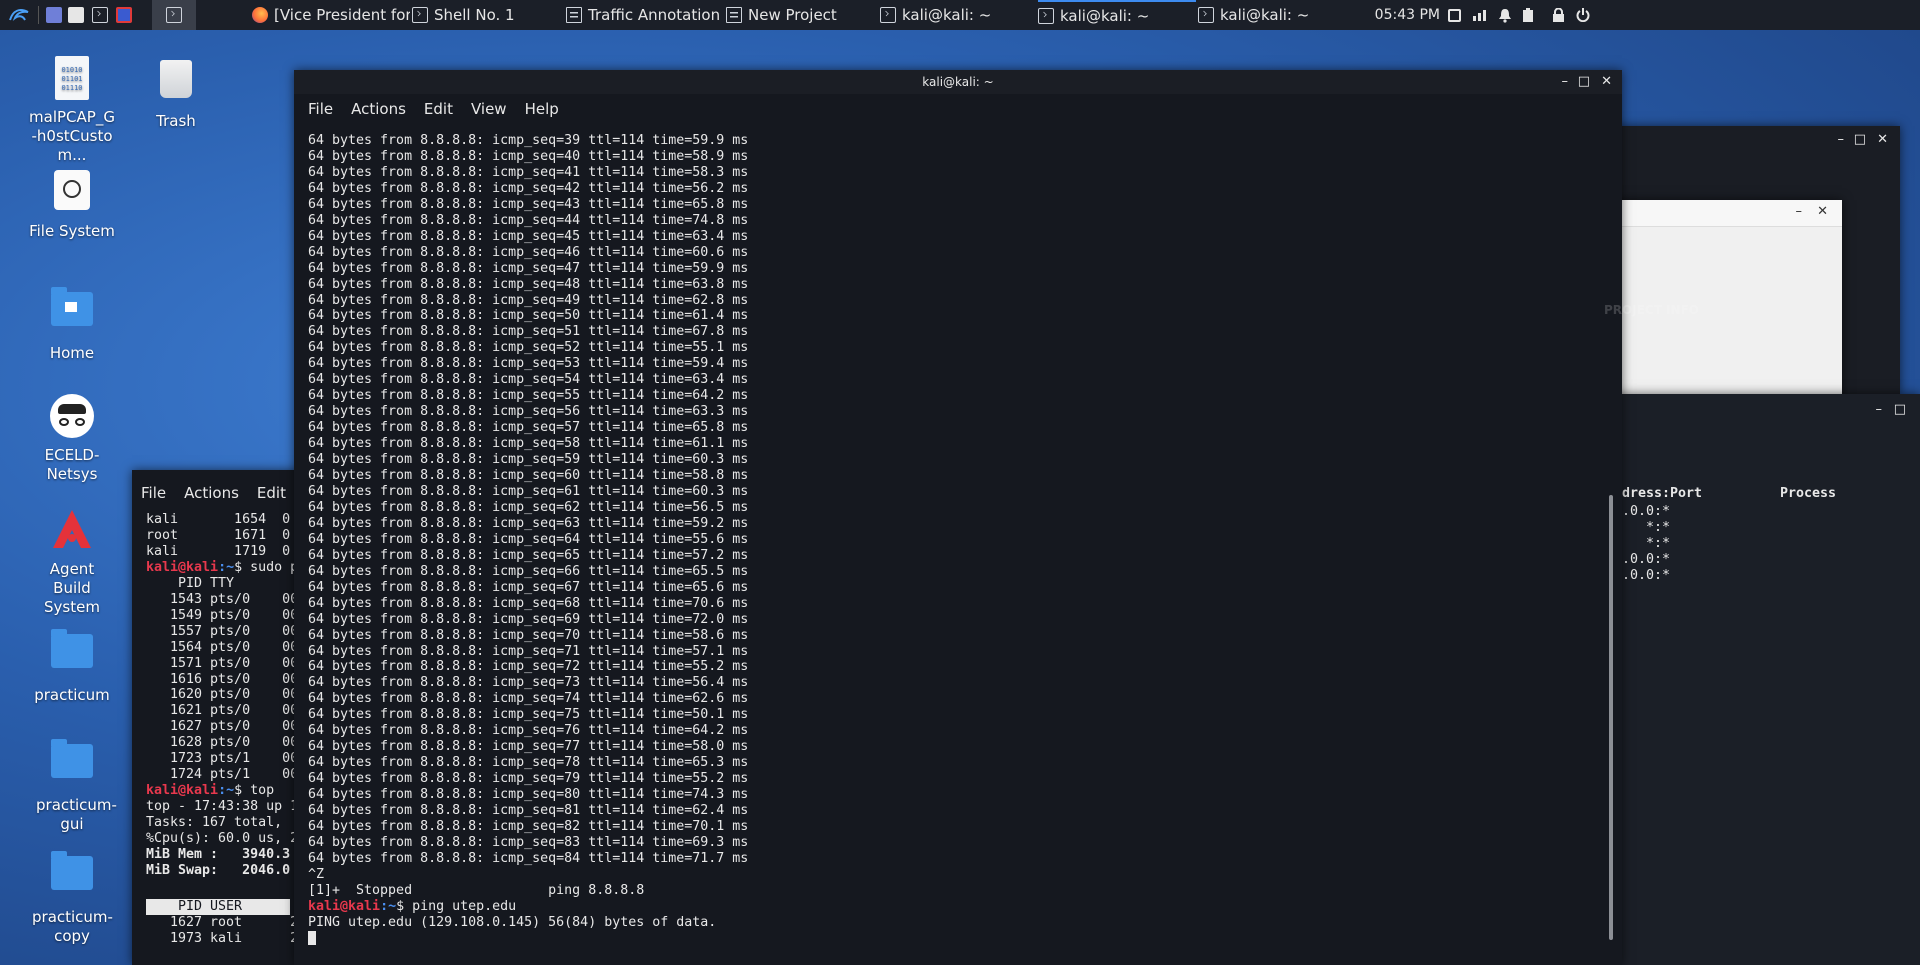 The height and width of the screenshot is (965, 1920). Describe the element at coordinates (72, 562) in the screenshot. I see `desktop-icon-agent-build: Agent Build System` at that location.